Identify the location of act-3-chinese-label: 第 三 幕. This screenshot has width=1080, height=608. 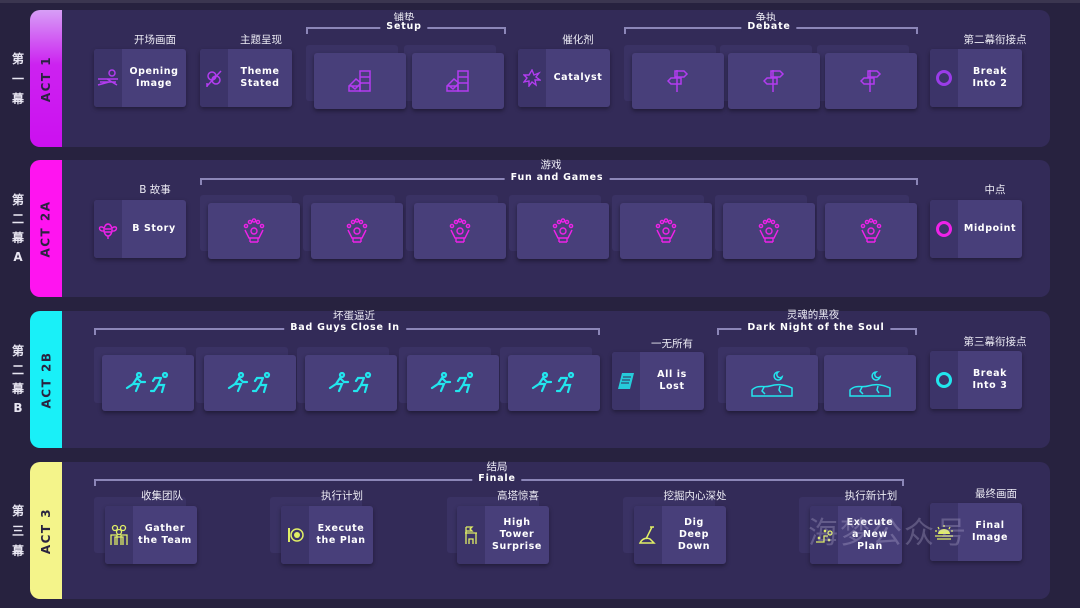
(18, 530).